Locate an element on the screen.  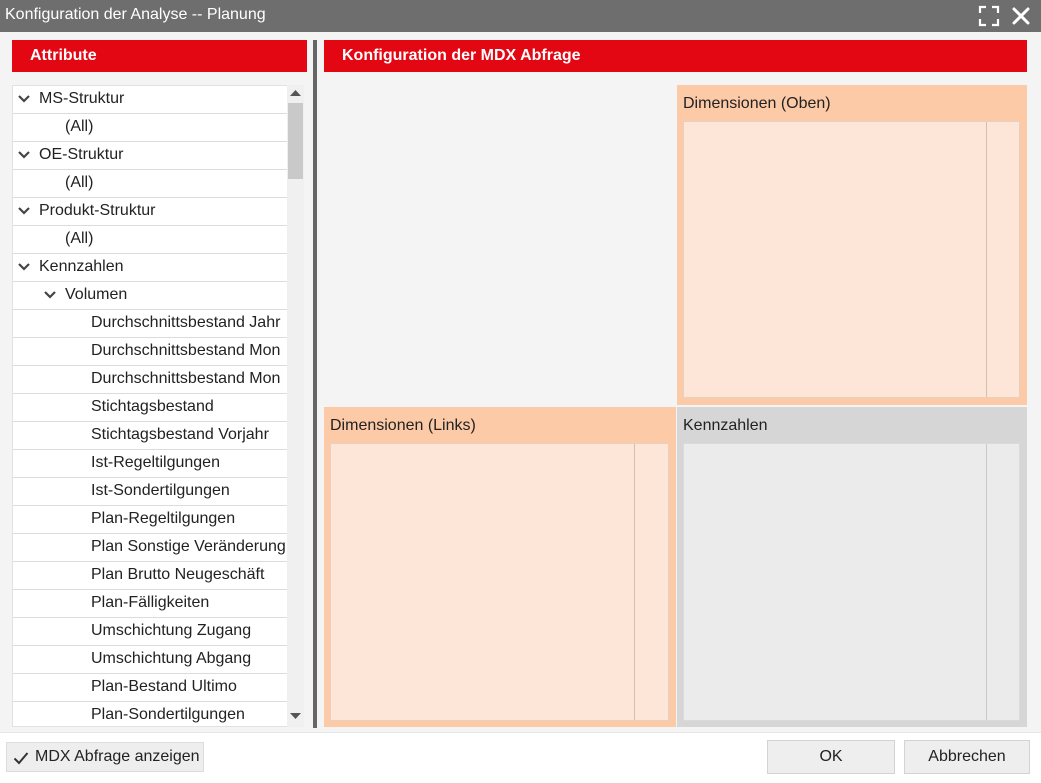
tree-item-label: Stichtagsbestand Vorjahr is located at coordinates (180, 434).